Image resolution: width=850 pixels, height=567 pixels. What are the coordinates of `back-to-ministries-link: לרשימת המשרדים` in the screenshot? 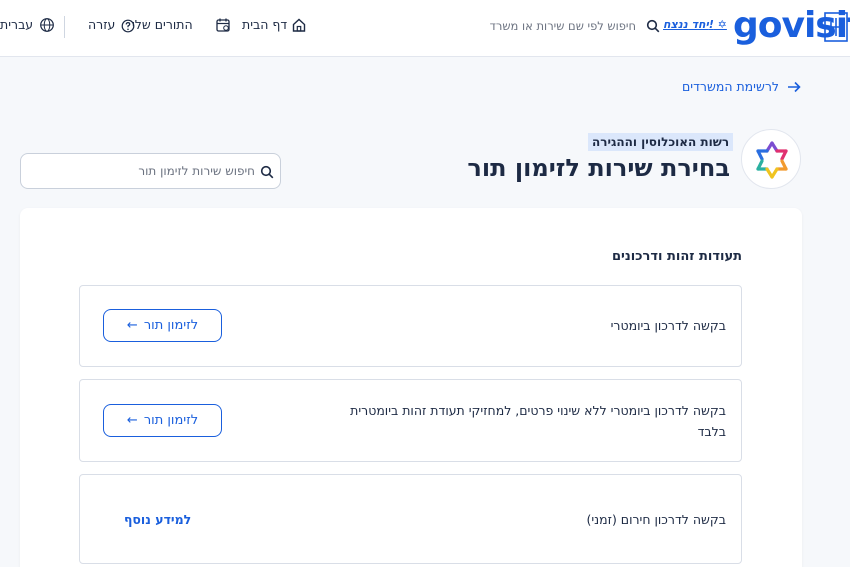 It's located at (730, 87).